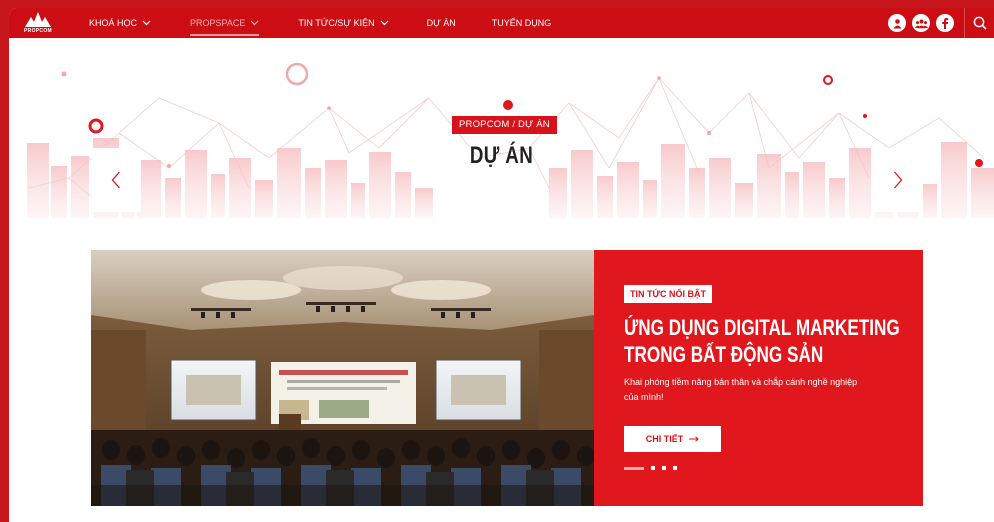 The width and height of the screenshot is (994, 522). What do you see at coordinates (38, 31) in the screenshot?
I see `logo-text: PROPCOM` at bounding box center [38, 31].